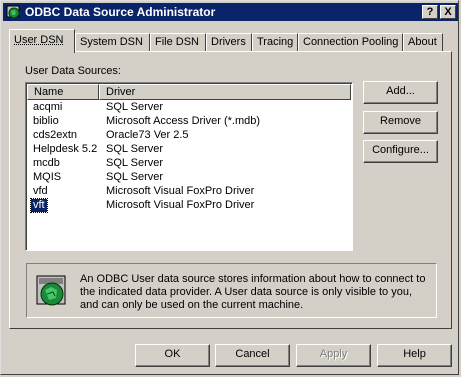  I want to click on ok-button-label: OK, so click(172, 354).